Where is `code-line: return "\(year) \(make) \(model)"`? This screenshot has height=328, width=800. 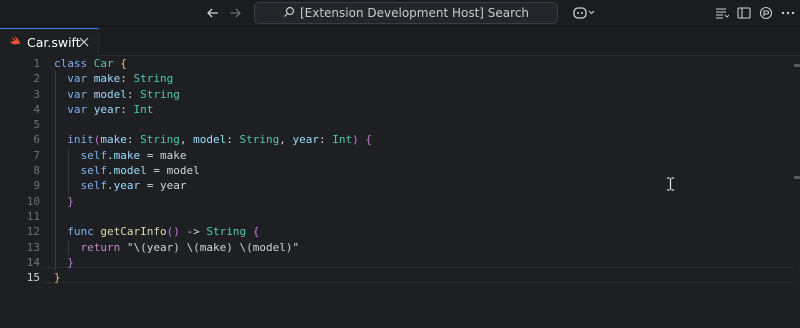 code-line: return "\(year) \(make) \(model)" is located at coordinates (190, 247).